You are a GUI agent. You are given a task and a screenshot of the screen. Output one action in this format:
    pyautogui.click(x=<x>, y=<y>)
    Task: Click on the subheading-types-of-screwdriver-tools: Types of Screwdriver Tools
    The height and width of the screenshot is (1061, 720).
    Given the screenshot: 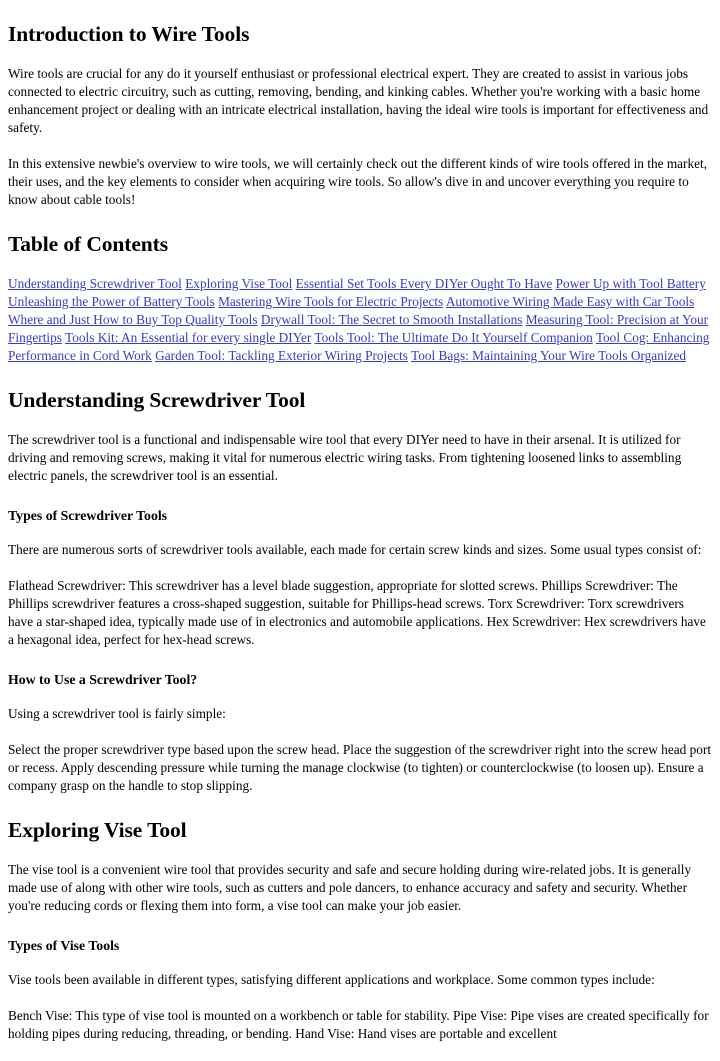 What is the action you would take?
    pyautogui.click(x=88, y=515)
    